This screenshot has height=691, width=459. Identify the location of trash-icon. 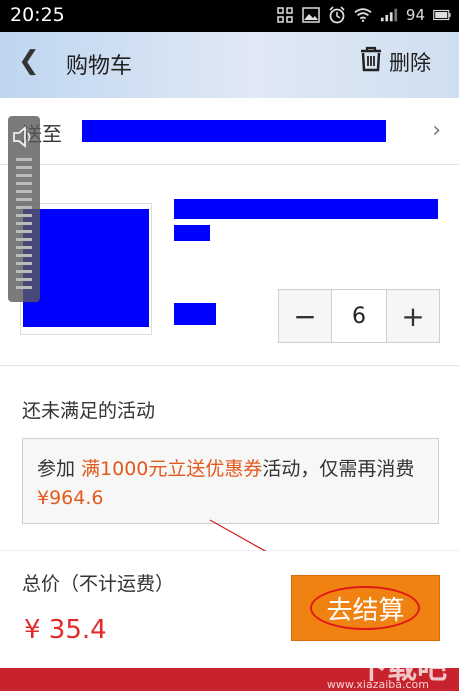
(371, 61).